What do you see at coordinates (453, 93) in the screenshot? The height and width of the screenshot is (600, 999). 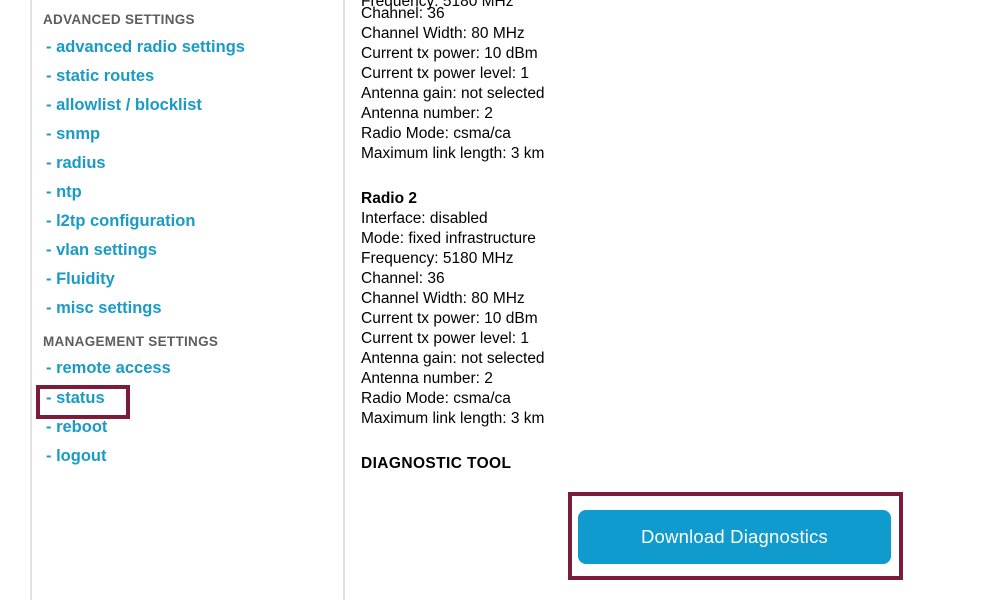 I see `radio1-antenna-gain: Antenna gain: not selected` at bounding box center [453, 93].